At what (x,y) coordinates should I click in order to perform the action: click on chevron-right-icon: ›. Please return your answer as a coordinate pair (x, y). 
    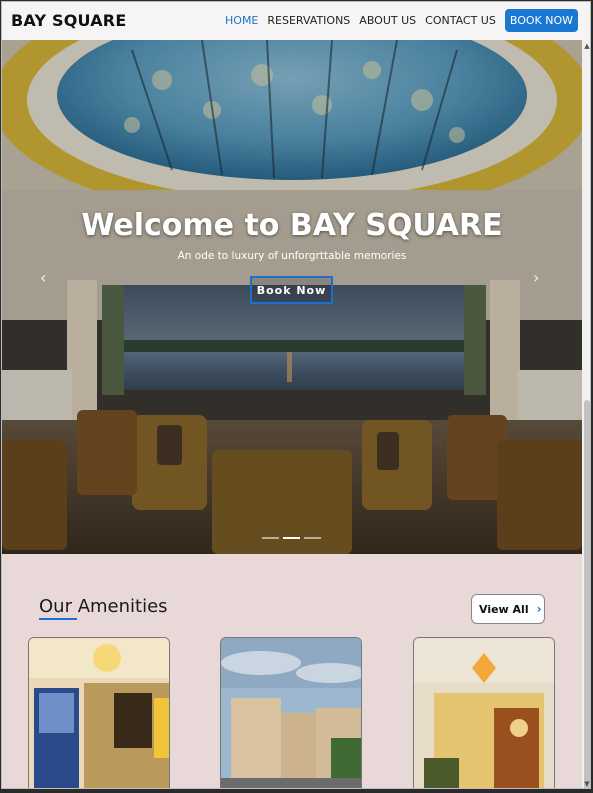
    Looking at the image, I should click on (539, 609).